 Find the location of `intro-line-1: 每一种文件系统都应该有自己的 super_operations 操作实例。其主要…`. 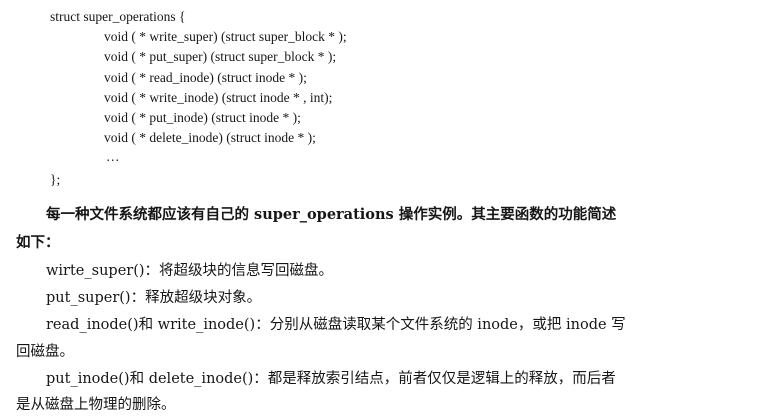

intro-line-1: 每一种文件系统都应该有自己的 super_operations 操作实例。其主要… is located at coordinates (331, 214).